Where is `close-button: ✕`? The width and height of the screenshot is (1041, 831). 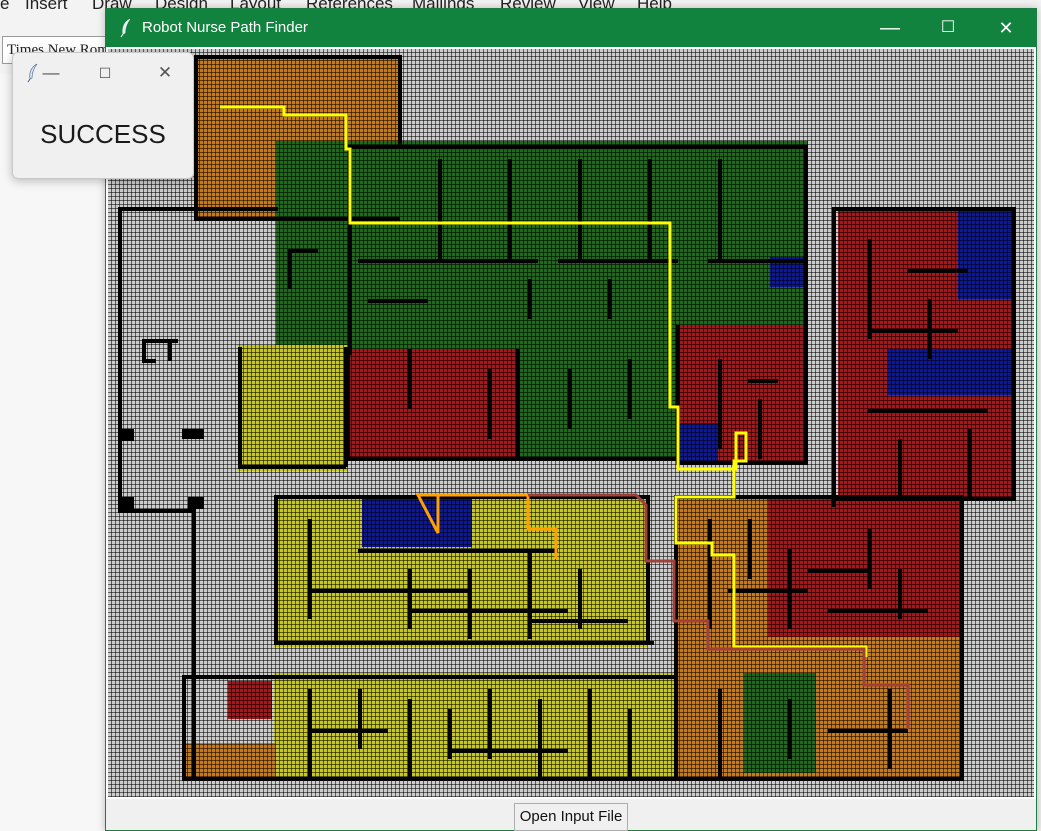 close-button: ✕ is located at coordinates (1006, 28).